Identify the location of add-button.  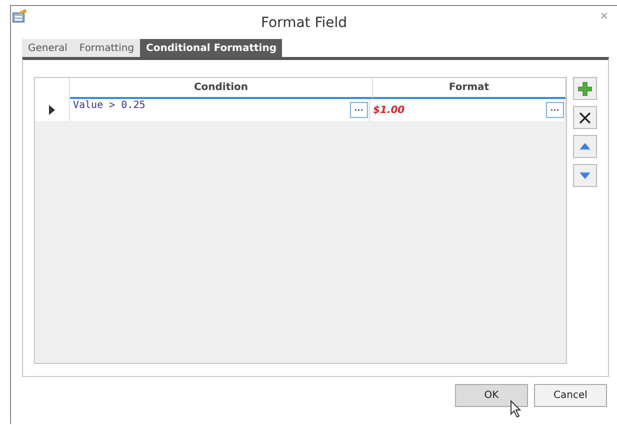
(585, 88).